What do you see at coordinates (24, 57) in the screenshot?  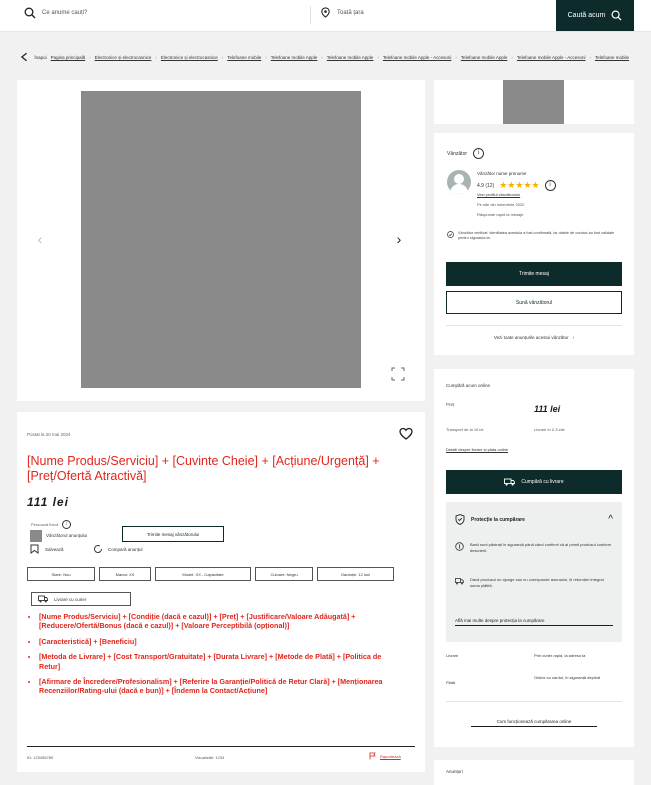 I see `back-arrow-icon` at bounding box center [24, 57].